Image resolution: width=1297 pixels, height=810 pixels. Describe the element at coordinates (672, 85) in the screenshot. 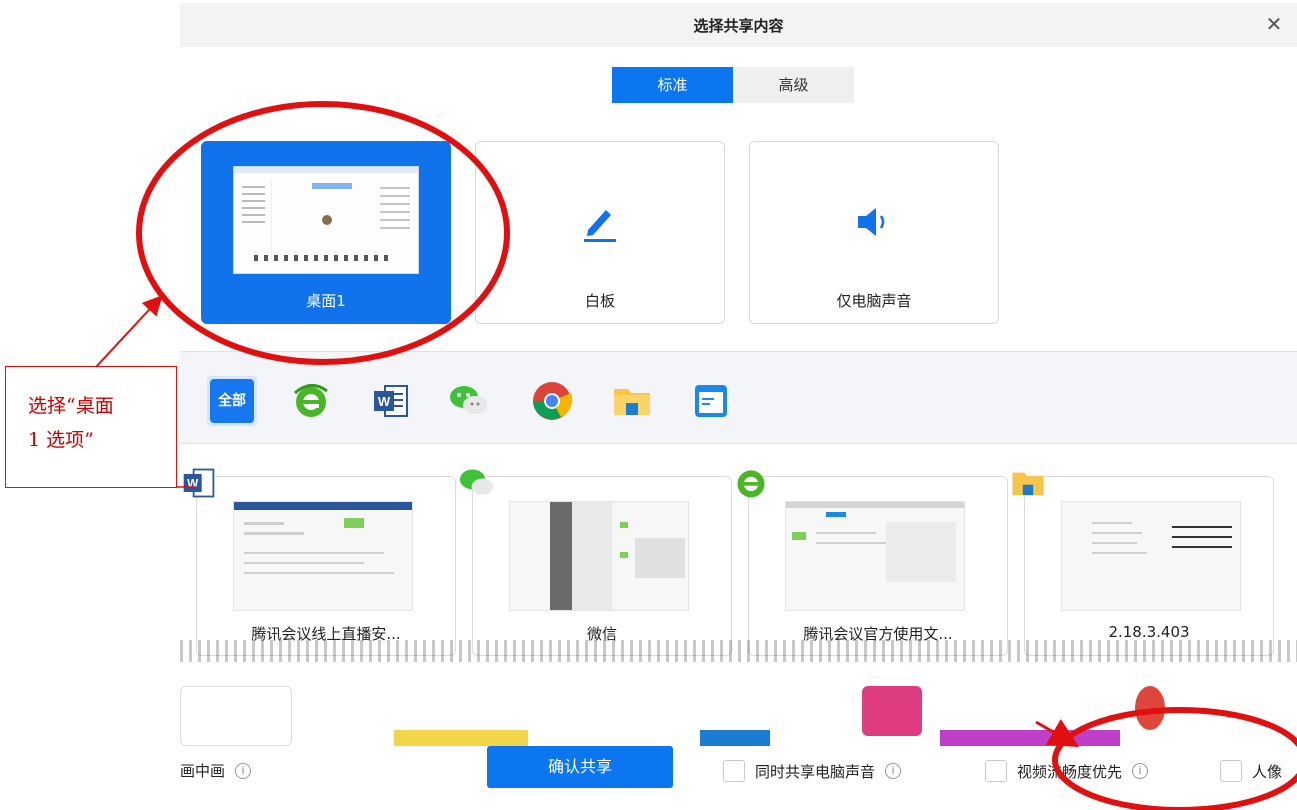

I see `tab-standard: 标准` at that location.